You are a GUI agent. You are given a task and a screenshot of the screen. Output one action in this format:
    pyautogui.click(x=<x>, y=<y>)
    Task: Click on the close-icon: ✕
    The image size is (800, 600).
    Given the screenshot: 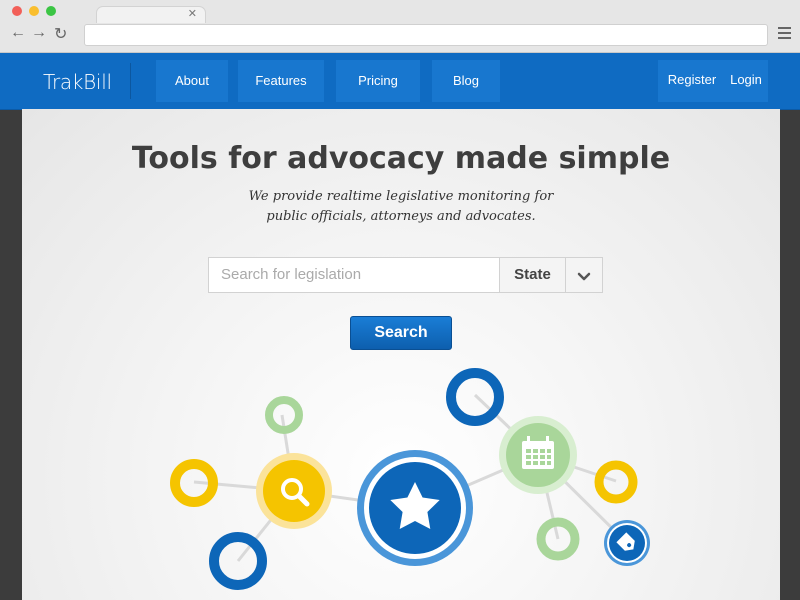 What is the action you would take?
    pyautogui.click(x=192, y=13)
    